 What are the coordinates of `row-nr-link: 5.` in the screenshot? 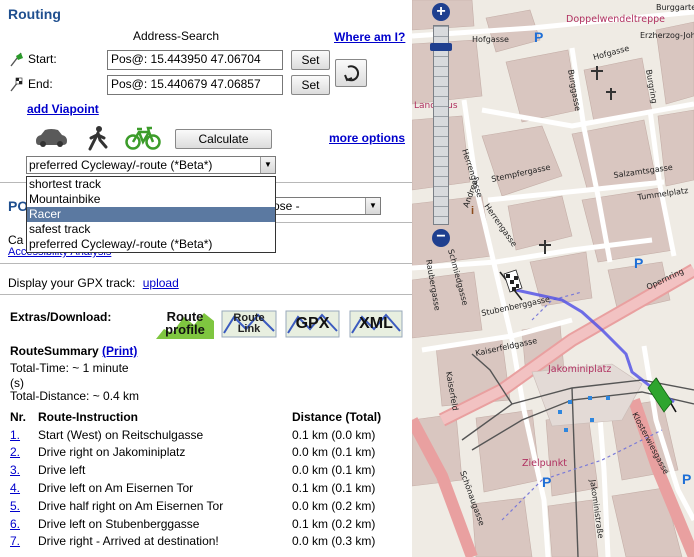 It's located at (24, 506).